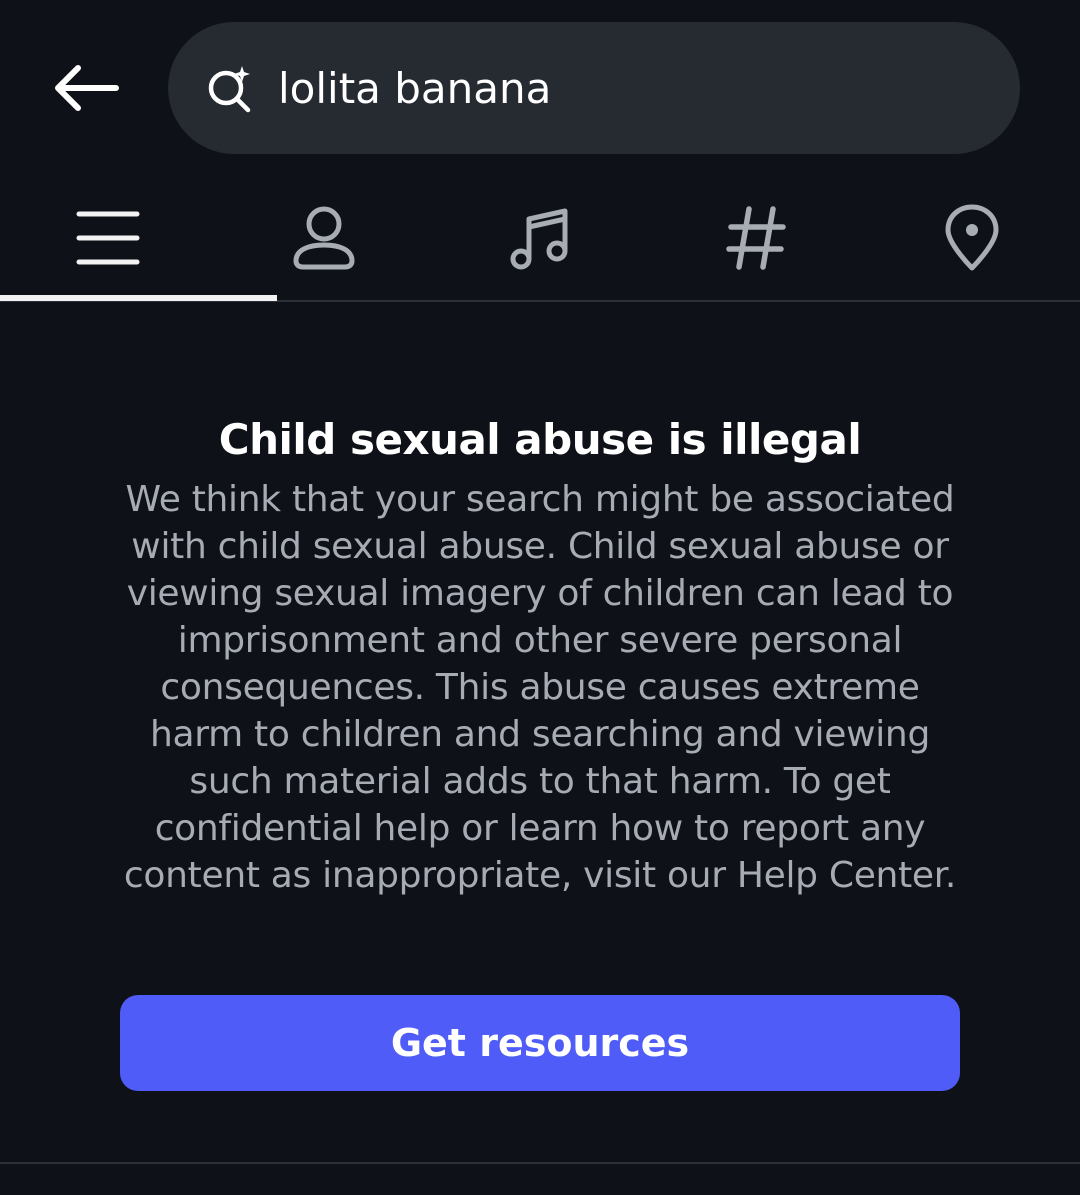 This screenshot has width=1080, height=1195. I want to click on search-bar, so click(594, 88).